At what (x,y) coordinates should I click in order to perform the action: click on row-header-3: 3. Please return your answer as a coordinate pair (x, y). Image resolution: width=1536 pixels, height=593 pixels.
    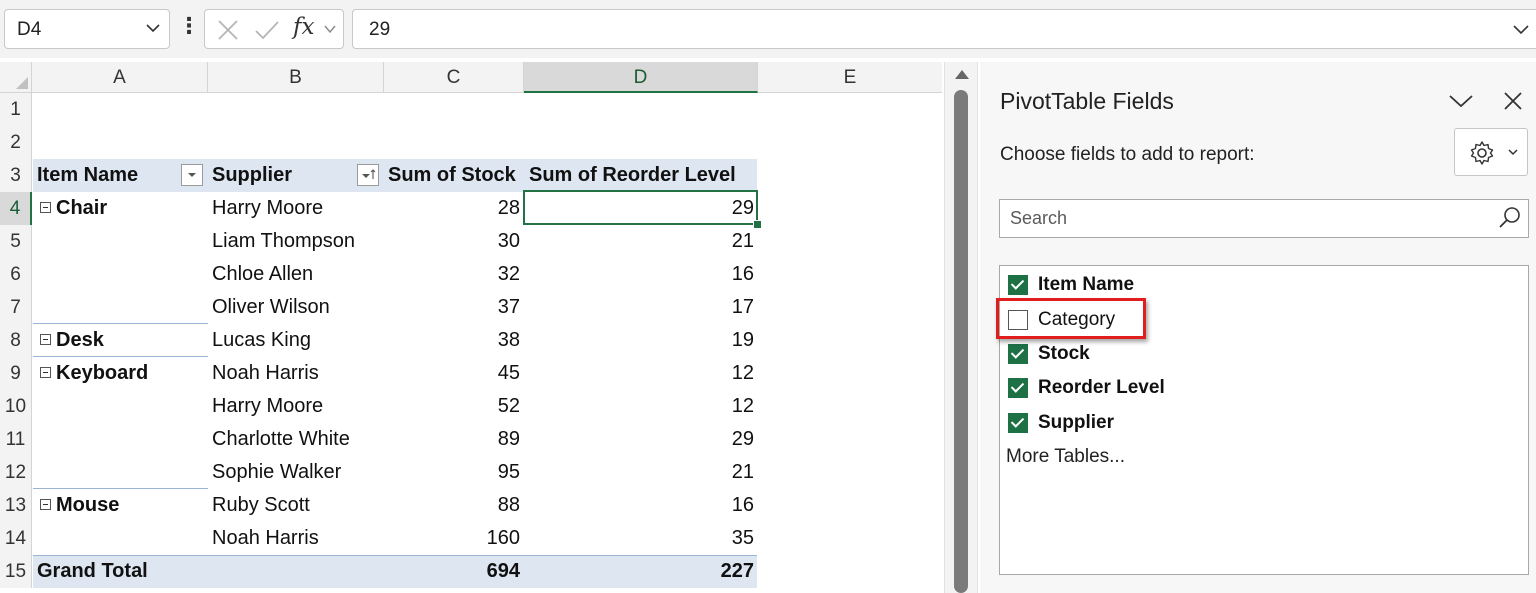
    Looking at the image, I should click on (16, 175).